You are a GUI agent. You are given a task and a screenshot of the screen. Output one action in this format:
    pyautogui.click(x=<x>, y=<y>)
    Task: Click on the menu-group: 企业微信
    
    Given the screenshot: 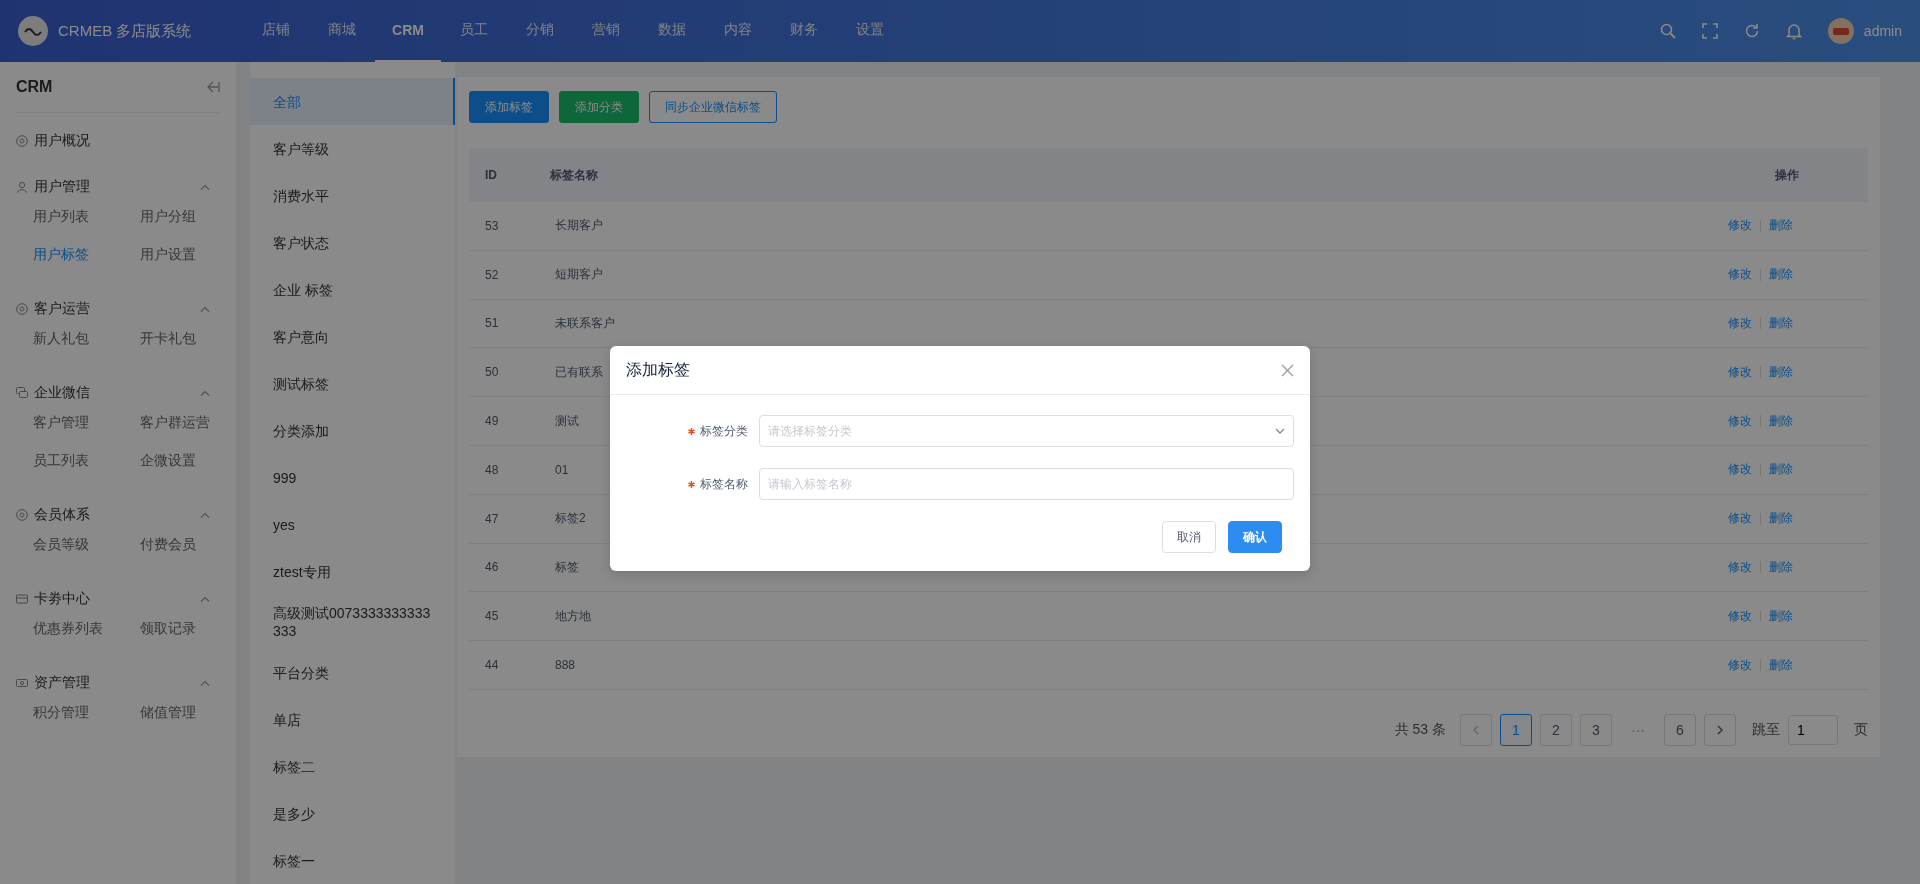 What is the action you would take?
    pyautogui.click(x=62, y=393)
    